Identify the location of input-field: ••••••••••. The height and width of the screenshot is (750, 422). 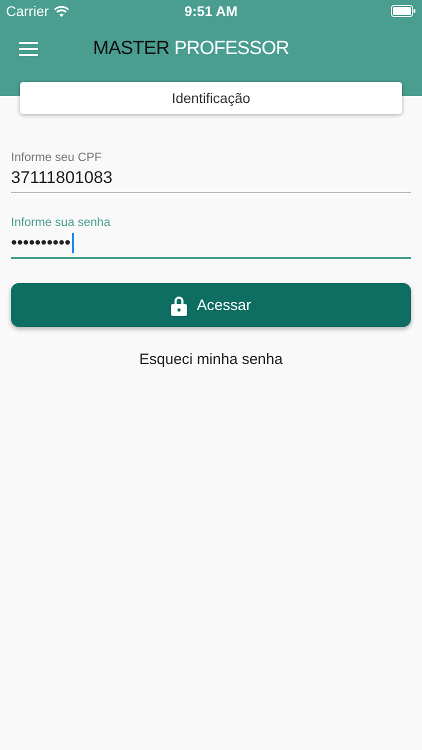
(211, 244).